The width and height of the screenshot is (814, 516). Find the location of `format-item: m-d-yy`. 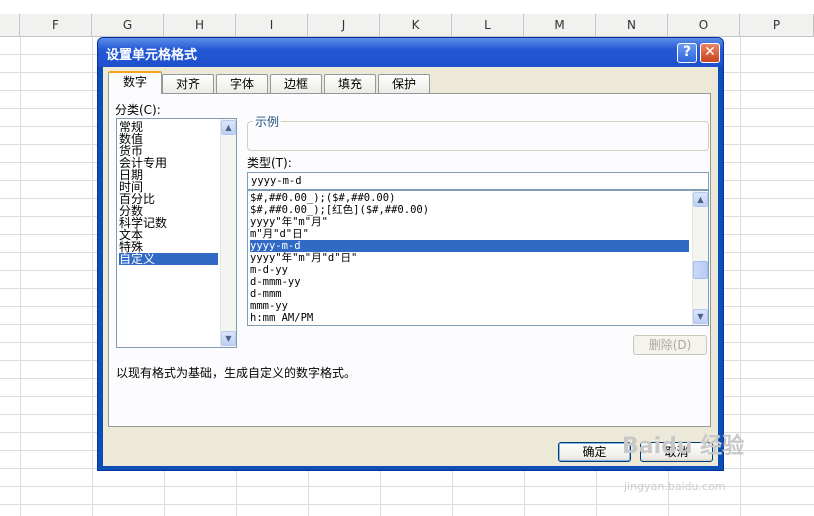

format-item: m-d-yy is located at coordinates (469, 270).